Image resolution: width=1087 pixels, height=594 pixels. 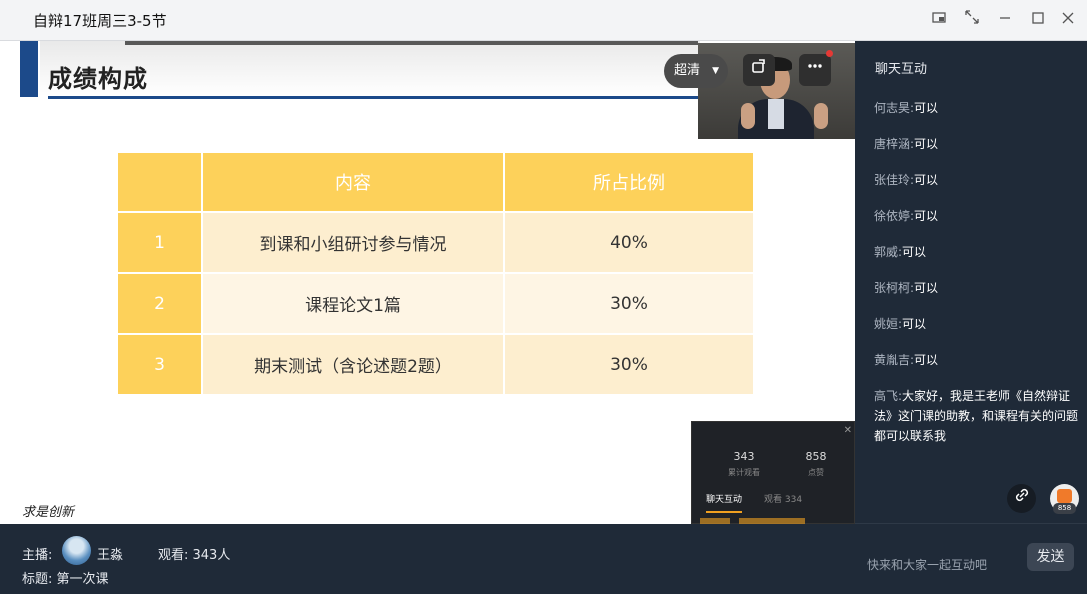 I want to click on slide-heading: 成绩构成, so click(x=98, y=79).